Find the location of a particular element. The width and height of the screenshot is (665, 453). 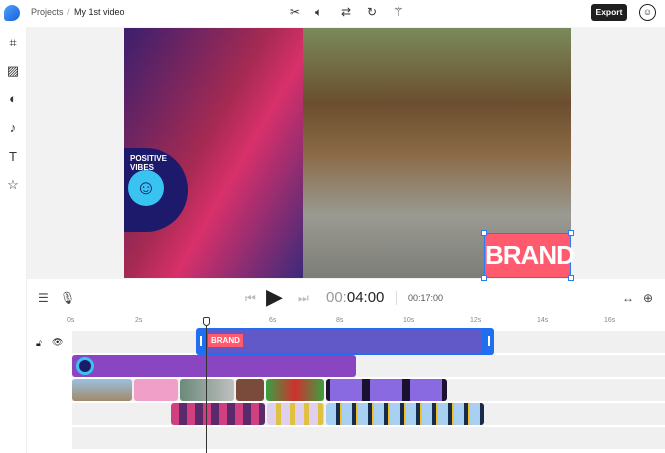

ruler-tick: 16s is located at coordinates (610, 320).